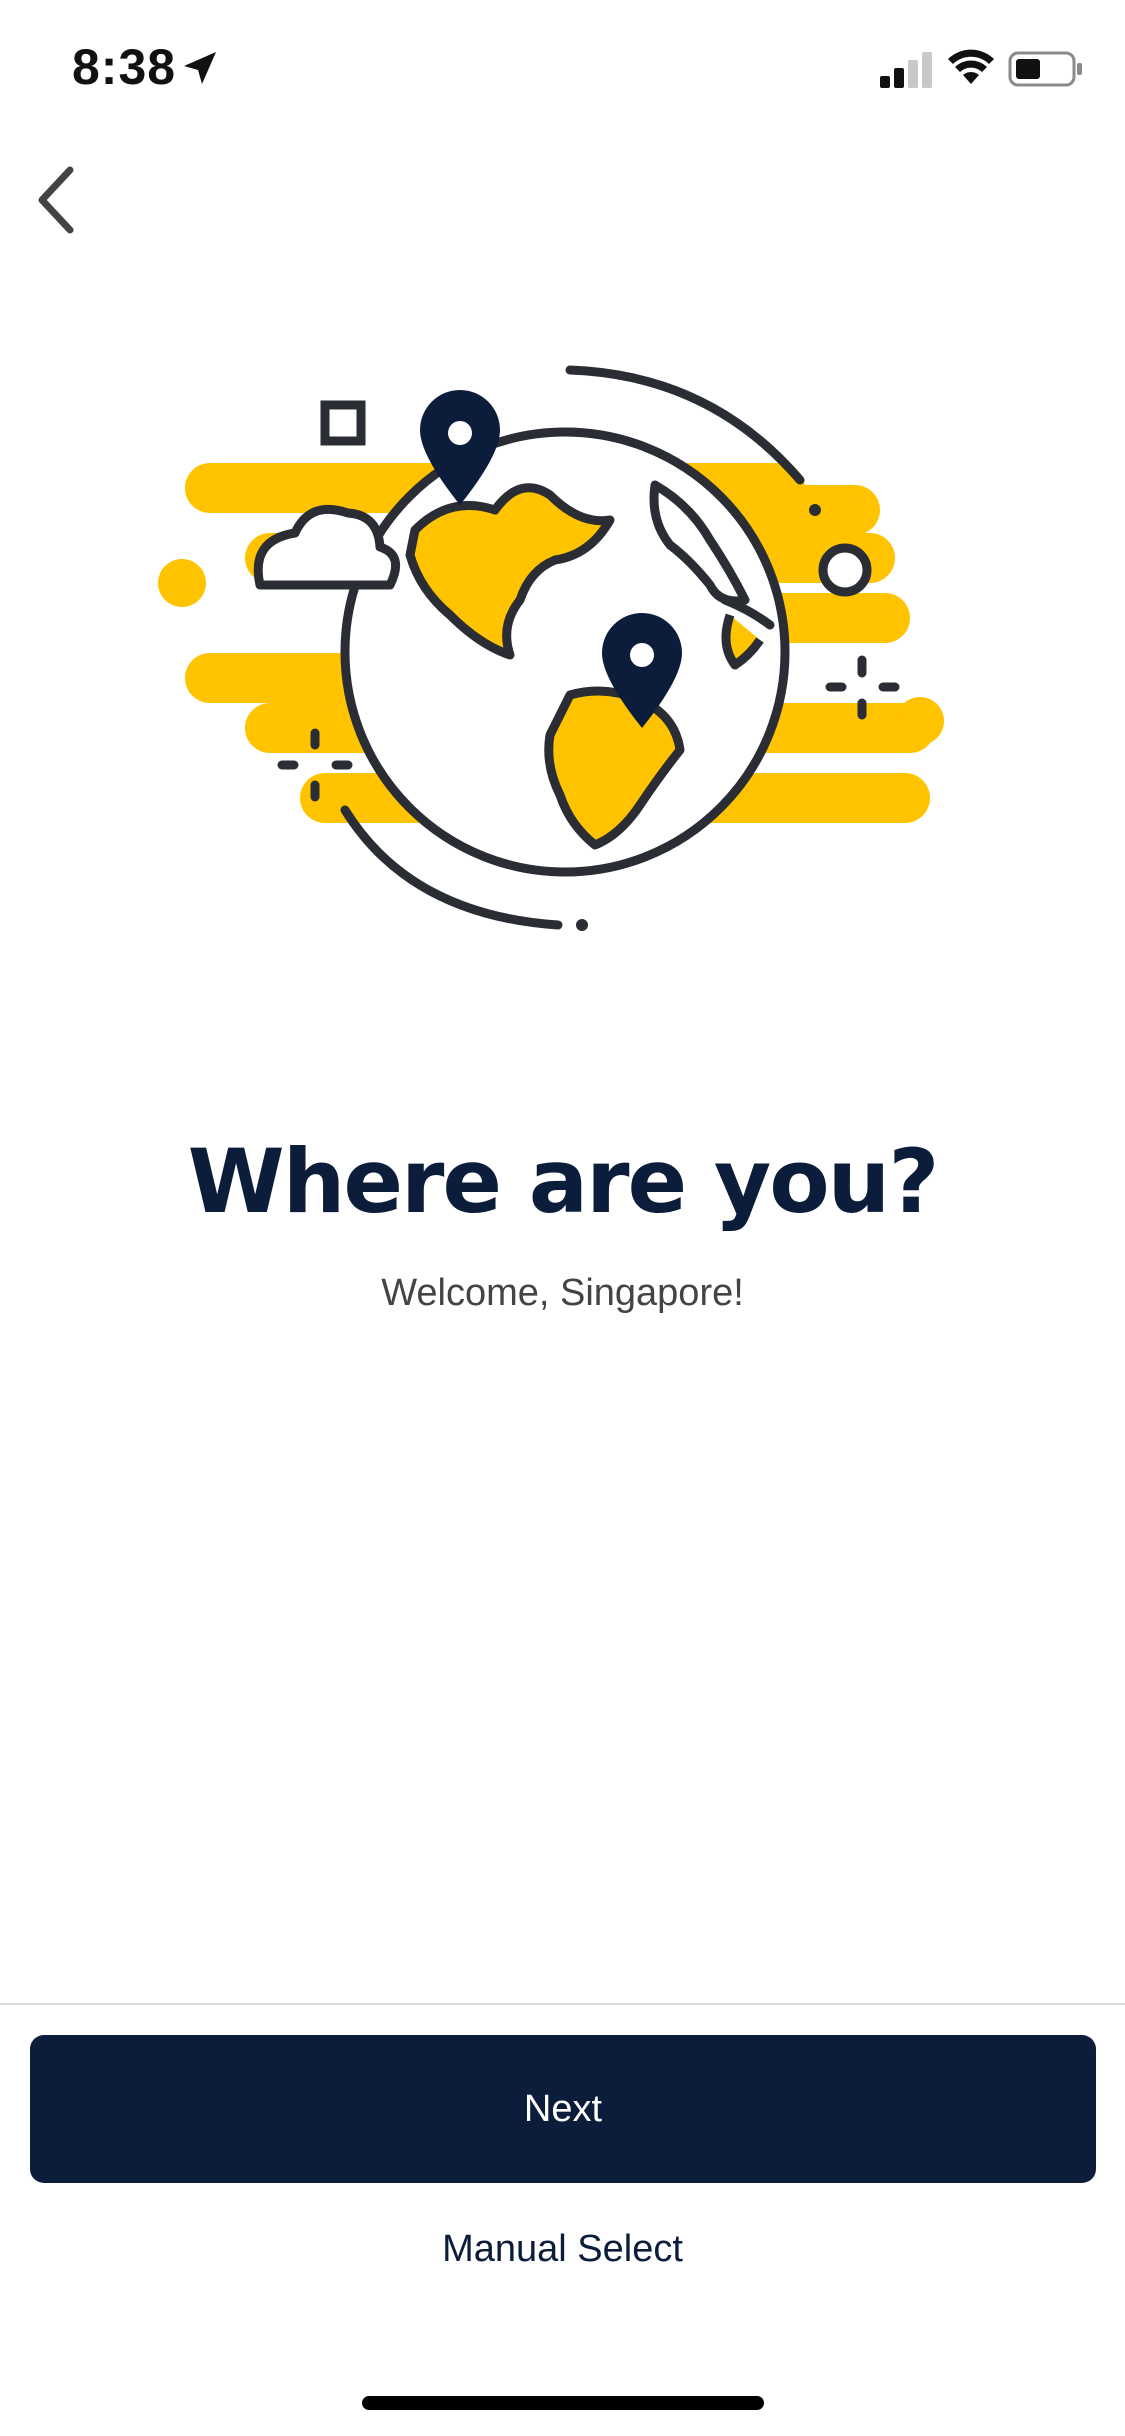  Describe the element at coordinates (563, 1181) in the screenshot. I see `page-title: Where are you?` at that location.